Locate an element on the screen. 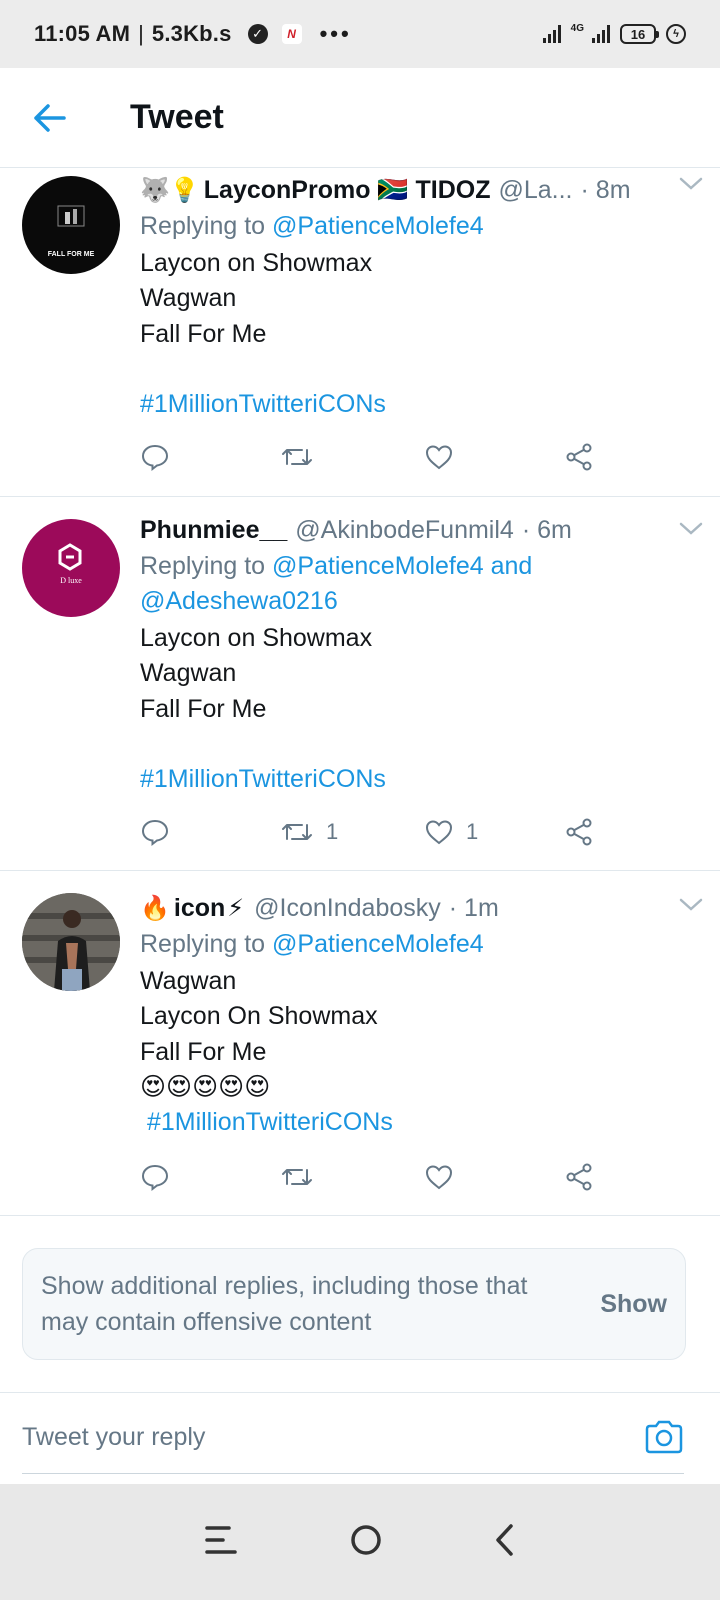  home-icon is located at coordinates (366, 1542).